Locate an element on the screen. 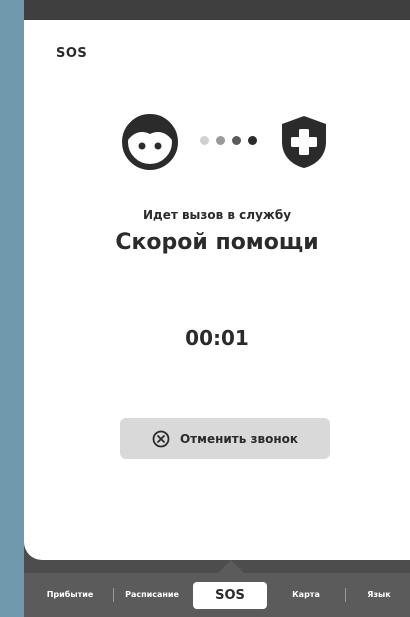 Image resolution: width=410 pixels, height=617 pixels. cancel-call-label: Отменить звонок is located at coordinates (238, 438).